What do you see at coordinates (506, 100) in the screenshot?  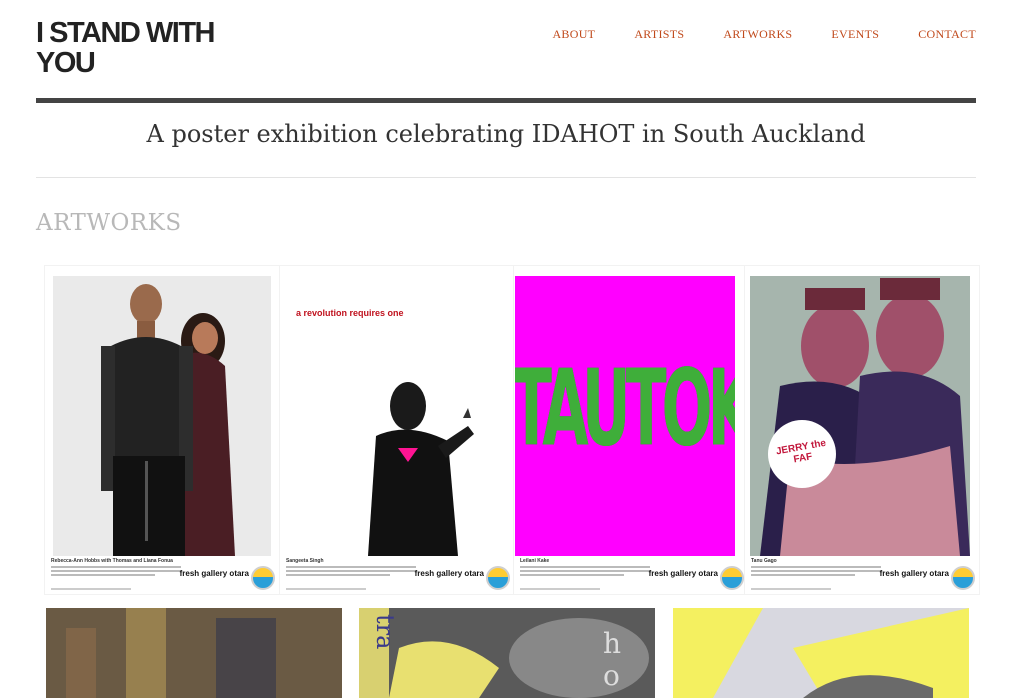 I see `header-divider` at bounding box center [506, 100].